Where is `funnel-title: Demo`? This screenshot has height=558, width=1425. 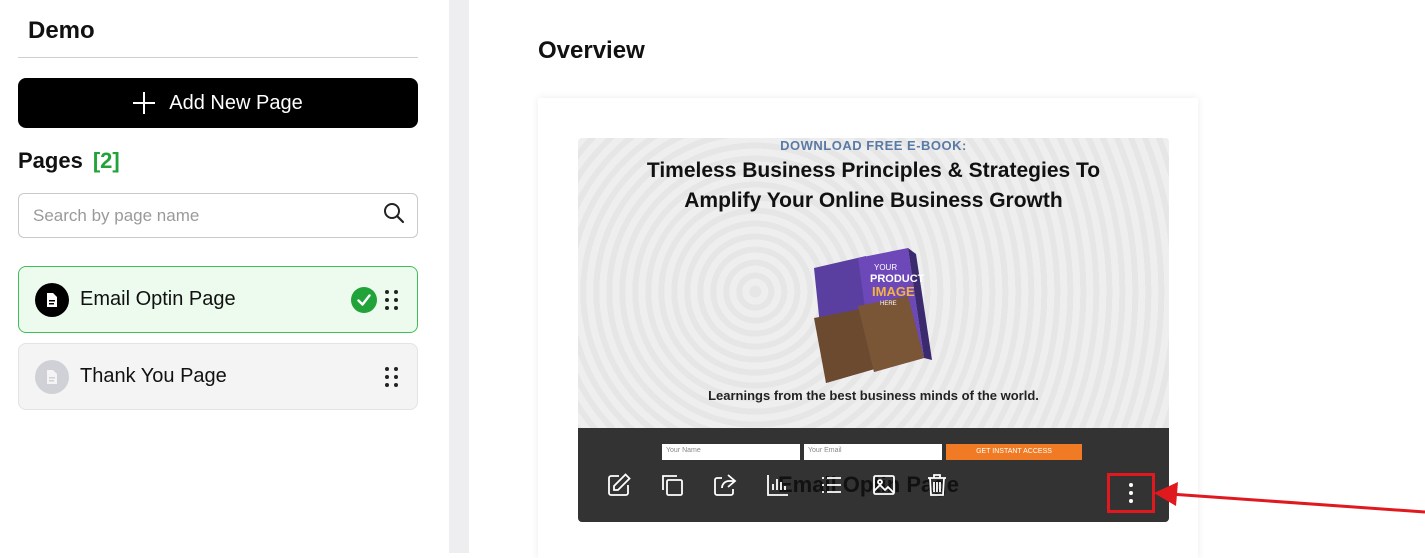 funnel-title: Demo is located at coordinates (61, 30).